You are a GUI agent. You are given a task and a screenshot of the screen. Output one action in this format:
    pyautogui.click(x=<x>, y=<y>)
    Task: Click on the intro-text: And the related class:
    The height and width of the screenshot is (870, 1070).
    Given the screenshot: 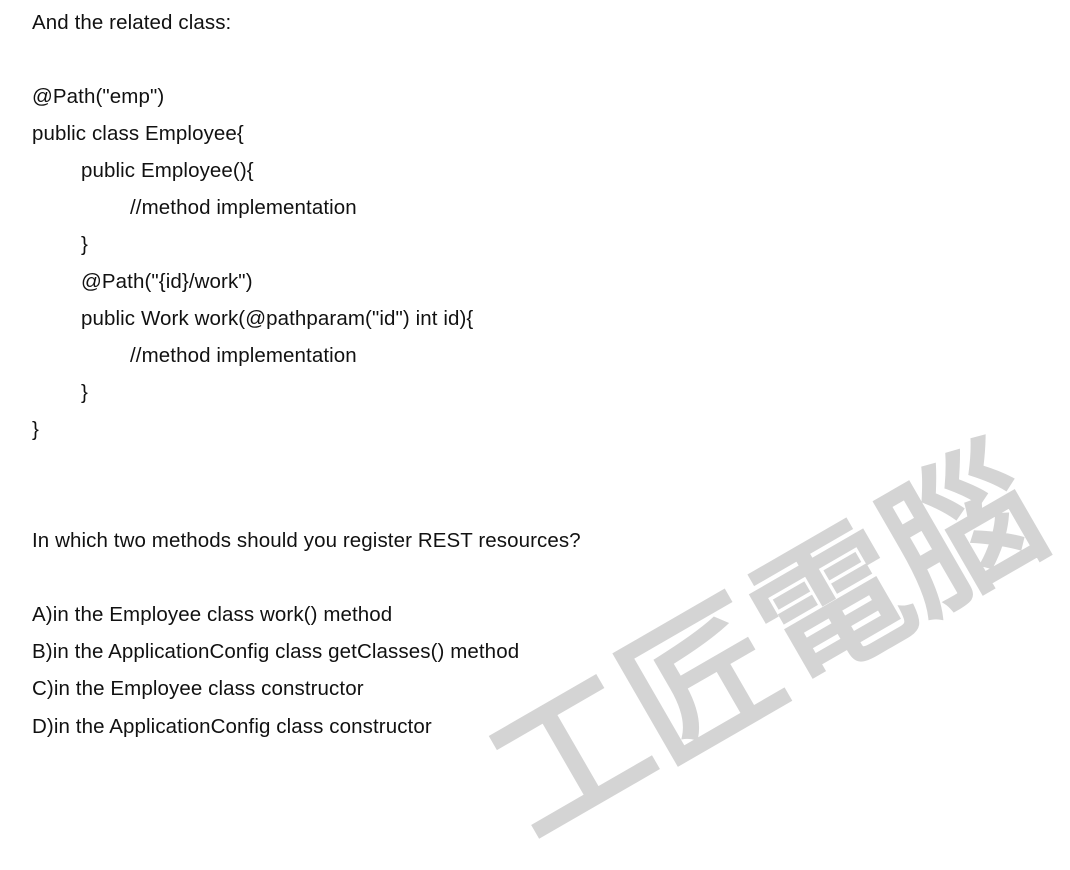 What is the action you would take?
    pyautogui.click(x=132, y=22)
    